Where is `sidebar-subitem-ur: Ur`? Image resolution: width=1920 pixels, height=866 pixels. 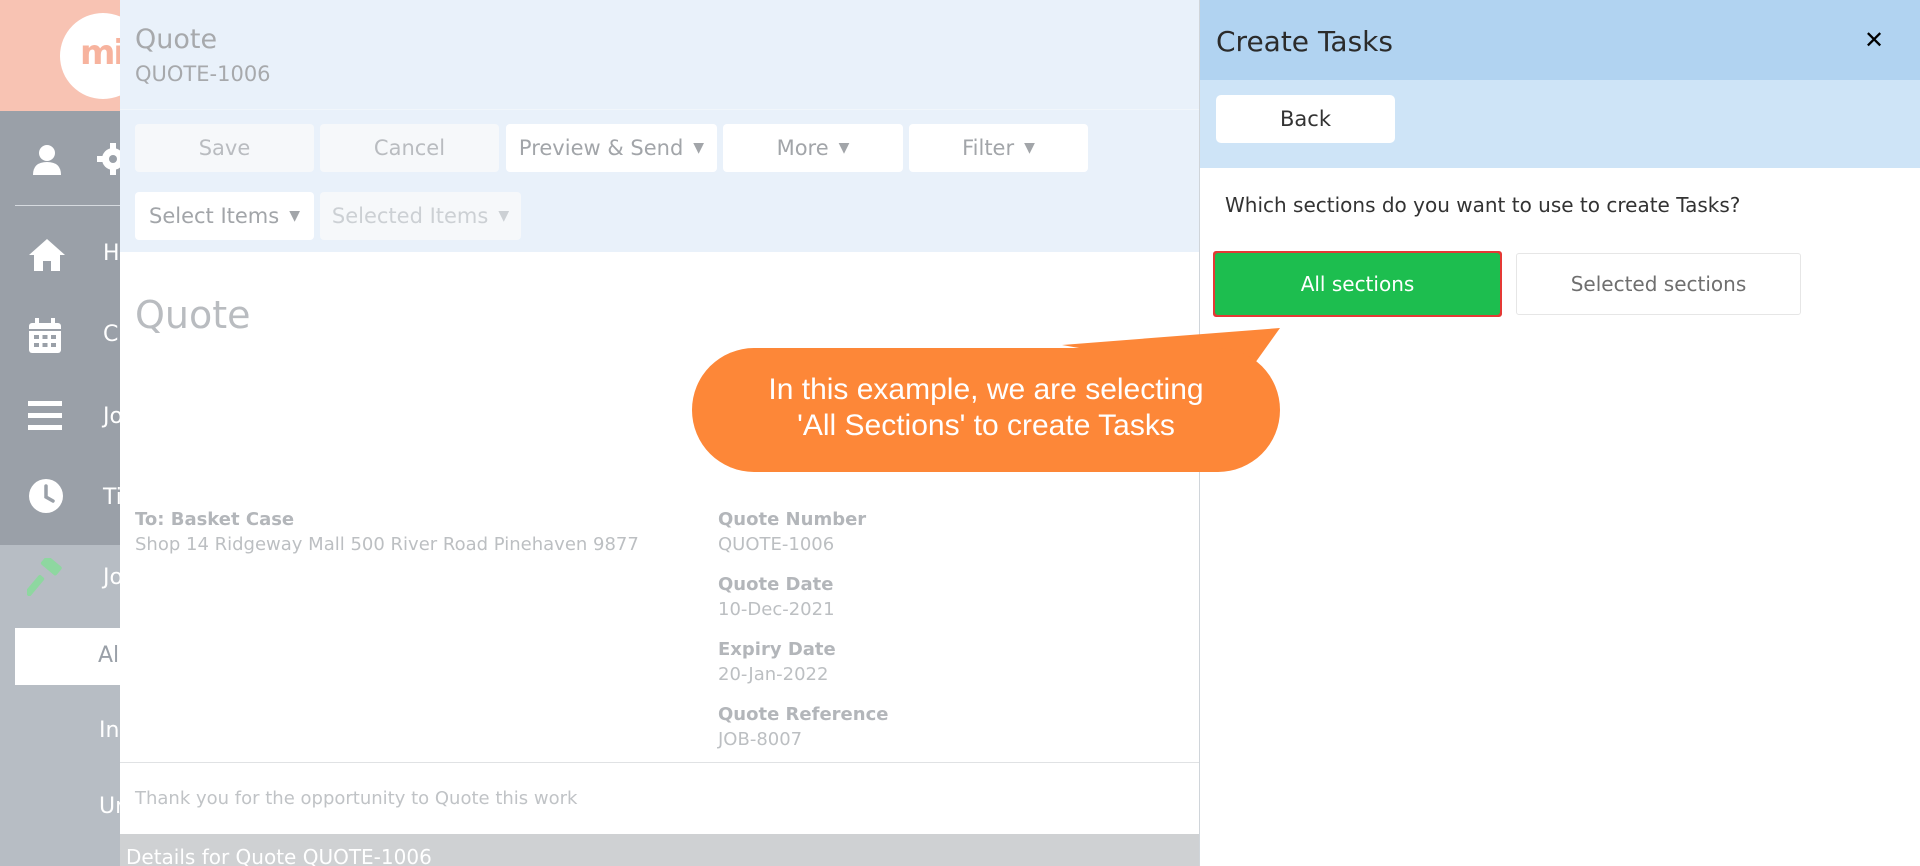
sidebar-subitem-ur: Ur is located at coordinates (109, 806).